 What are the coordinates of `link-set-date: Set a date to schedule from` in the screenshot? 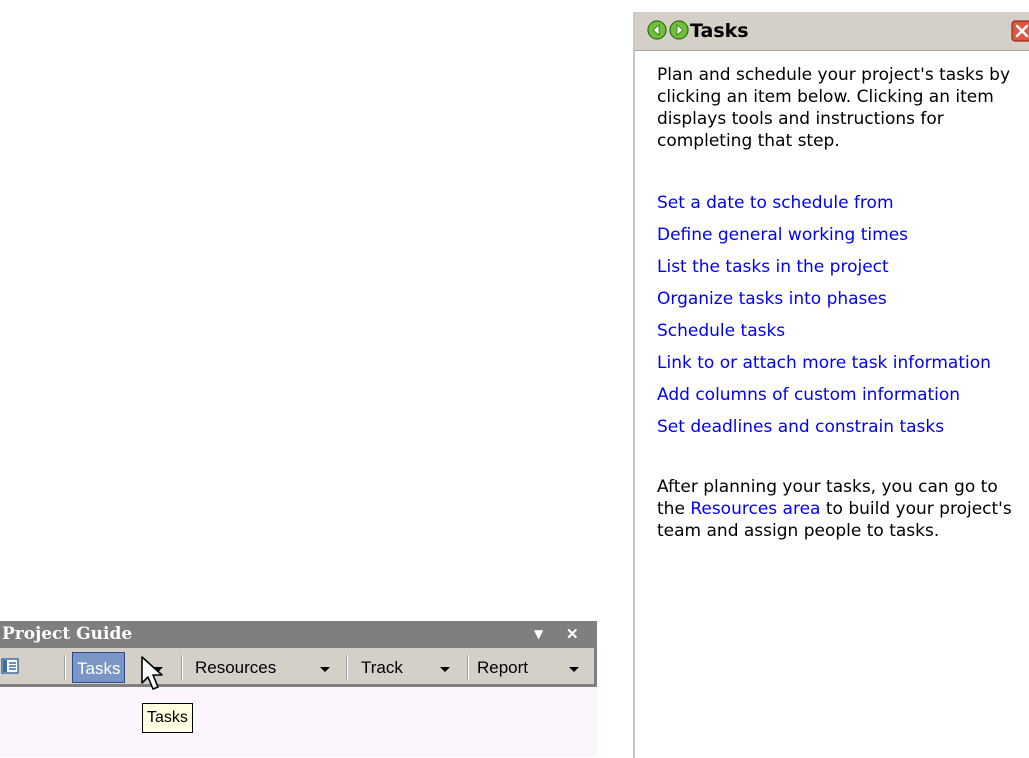 It's located at (837, 203).